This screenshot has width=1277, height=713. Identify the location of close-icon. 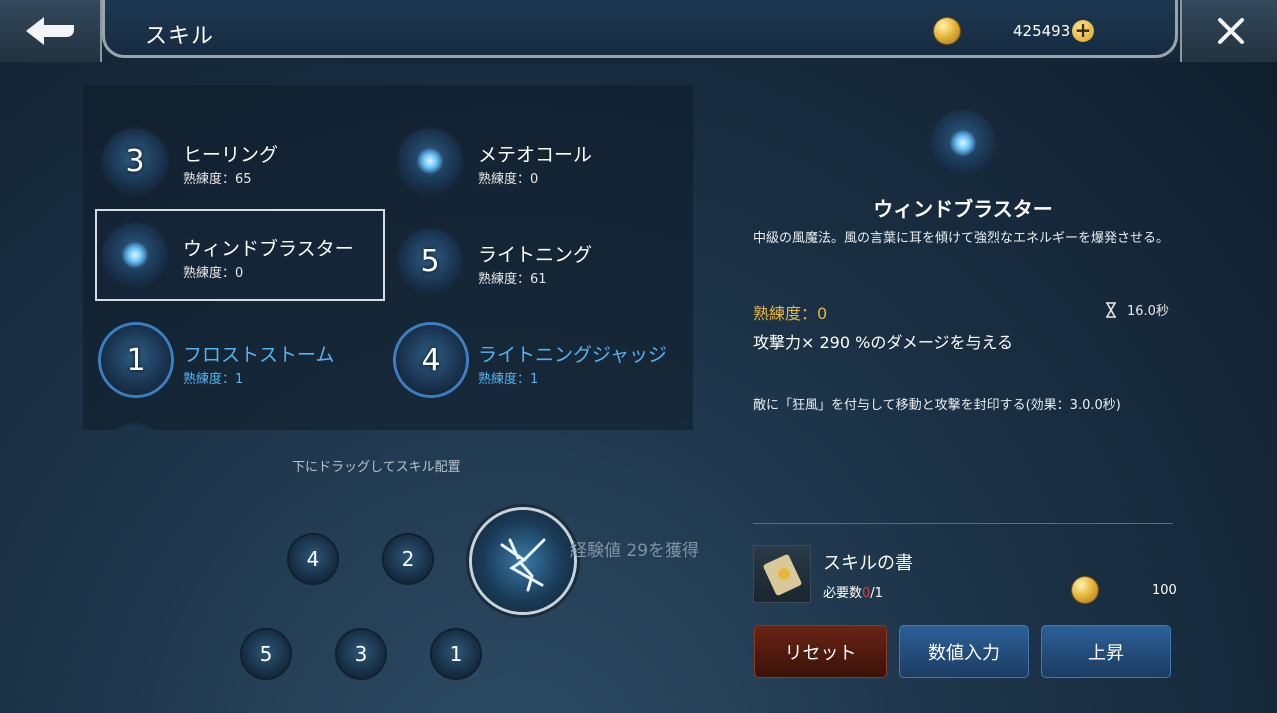
(1230, 31).